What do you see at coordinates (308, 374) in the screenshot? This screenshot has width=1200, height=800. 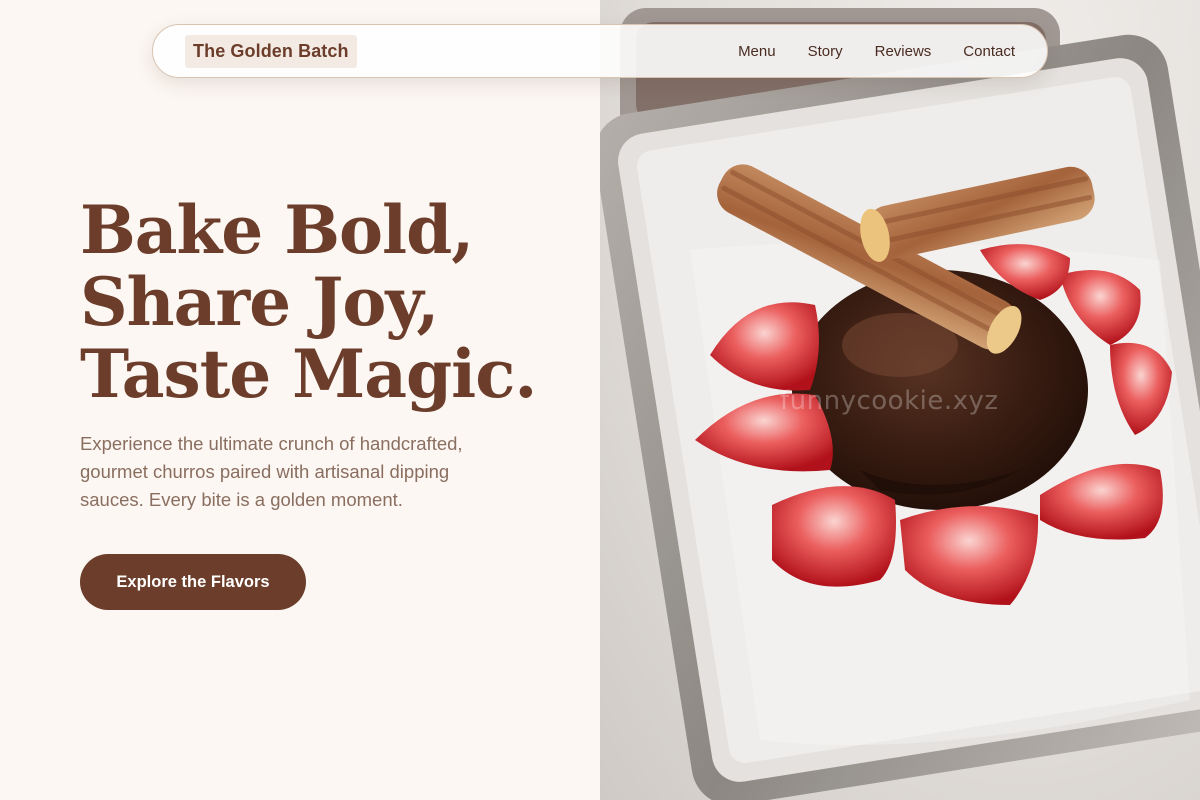 I see `hero-title-line-3: Taste Magic.` at bounding box center [308, 374].